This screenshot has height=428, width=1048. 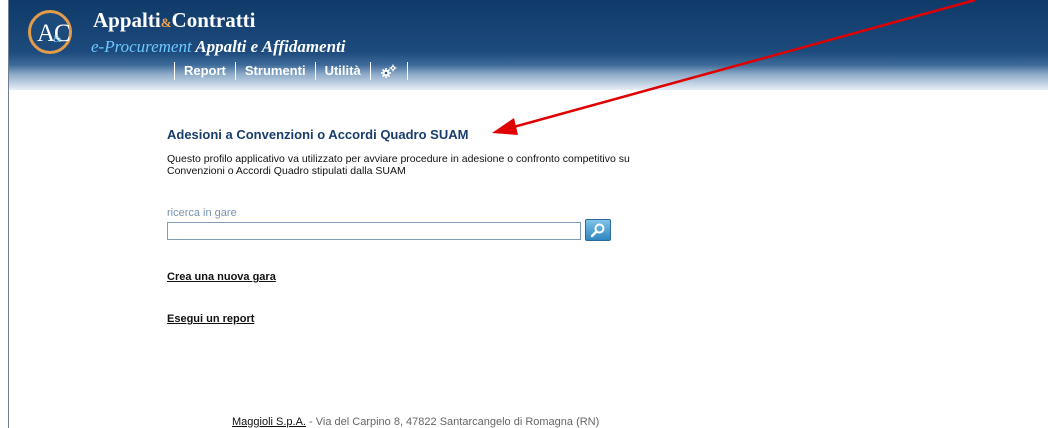 I want to click on main-menu: Report Strumenti Utilità, so click(x=291, y=71).